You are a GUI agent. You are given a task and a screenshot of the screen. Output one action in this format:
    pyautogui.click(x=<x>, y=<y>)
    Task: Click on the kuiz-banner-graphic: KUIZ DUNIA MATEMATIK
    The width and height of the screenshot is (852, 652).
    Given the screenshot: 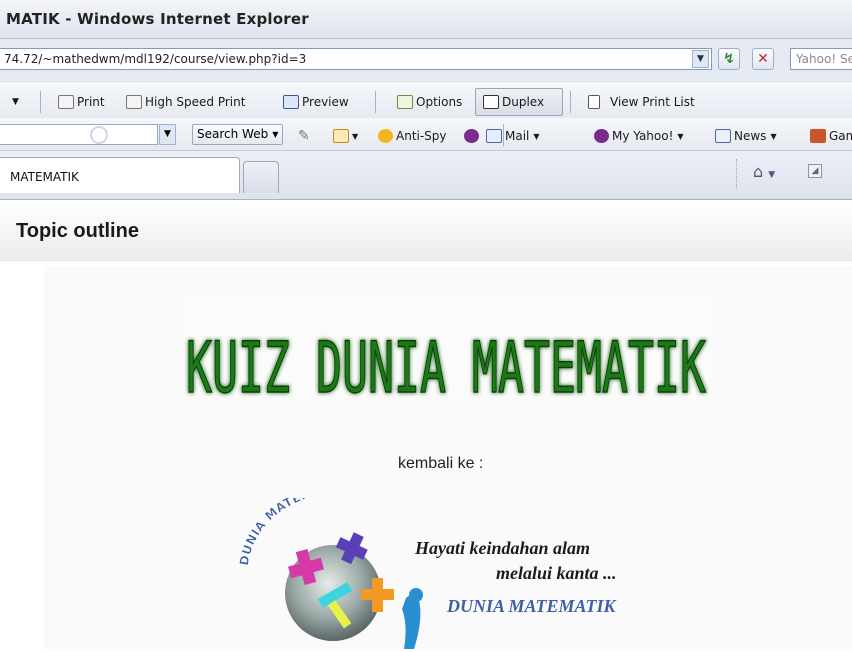 What is the action you would take?
    pyautogui.click(x=445, y=364)
    